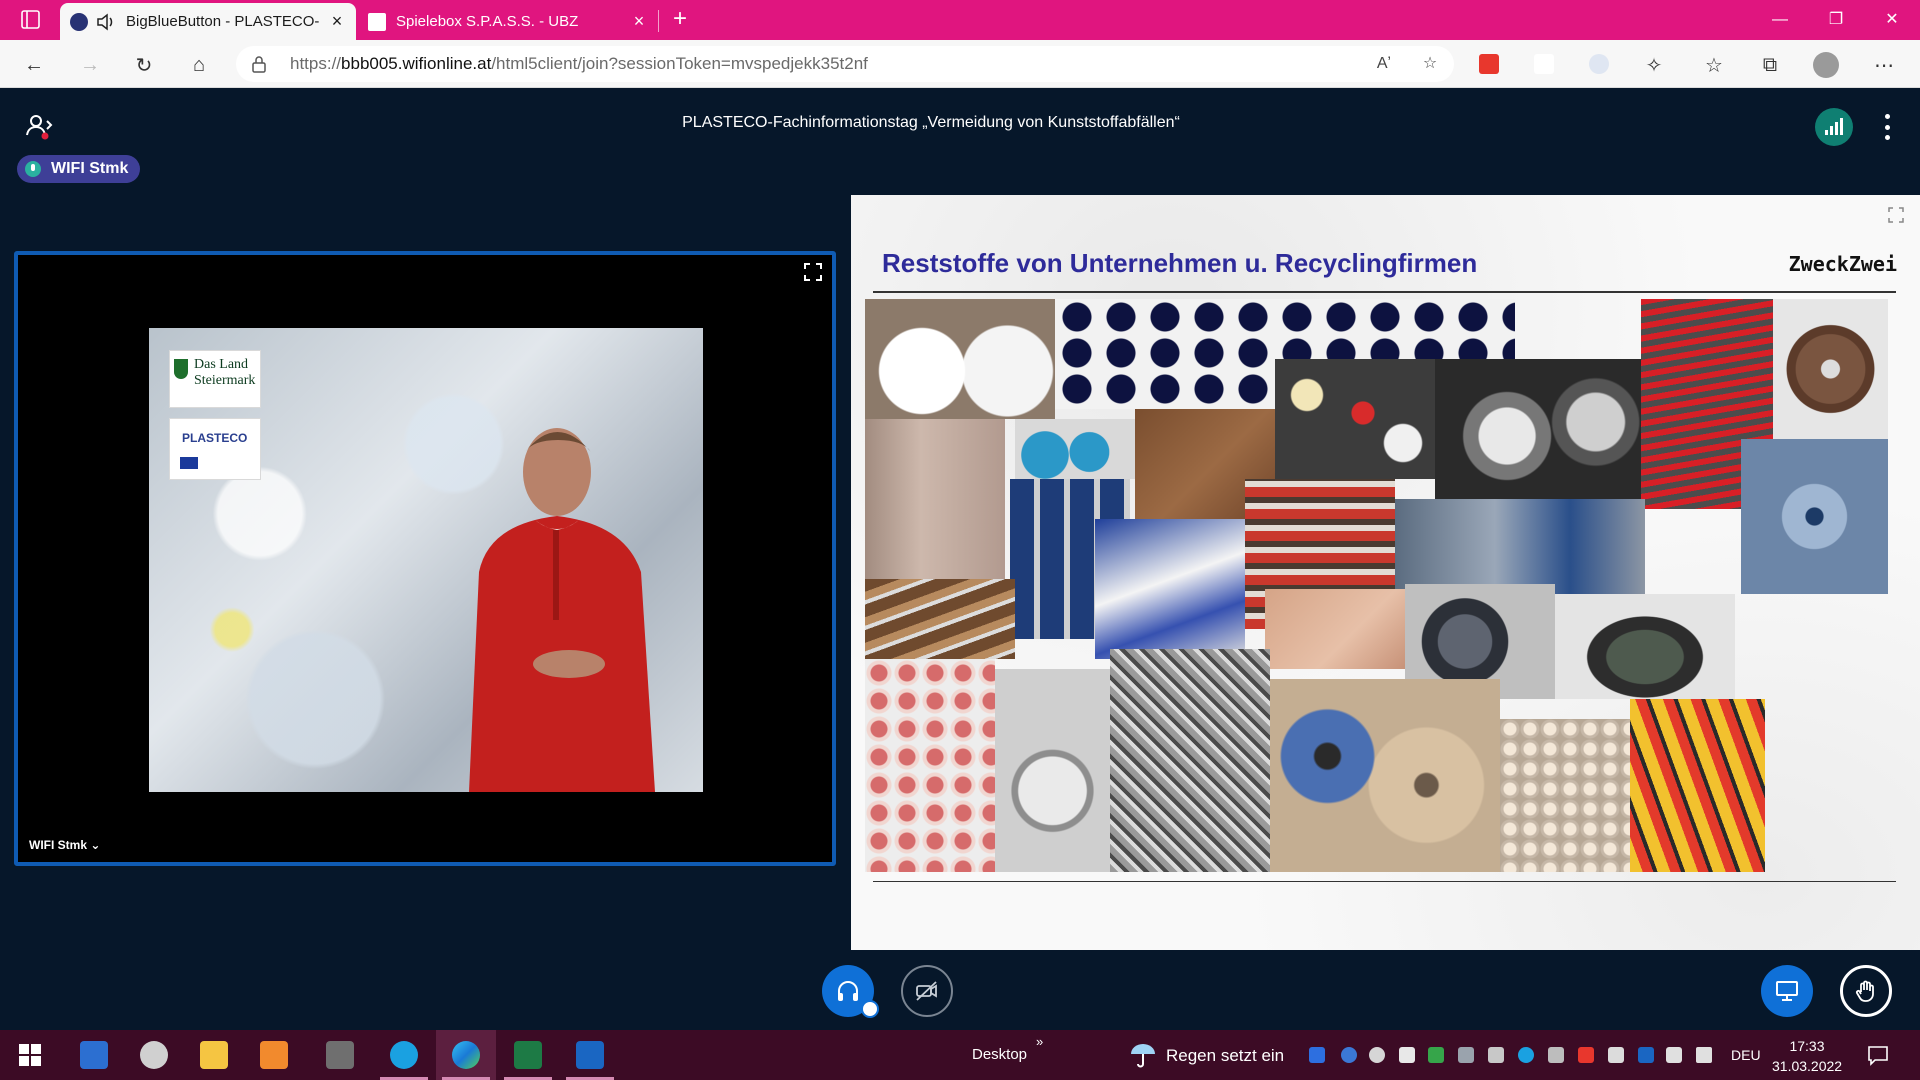  I want to click on taskbar-calculator, so click(340, 1055).